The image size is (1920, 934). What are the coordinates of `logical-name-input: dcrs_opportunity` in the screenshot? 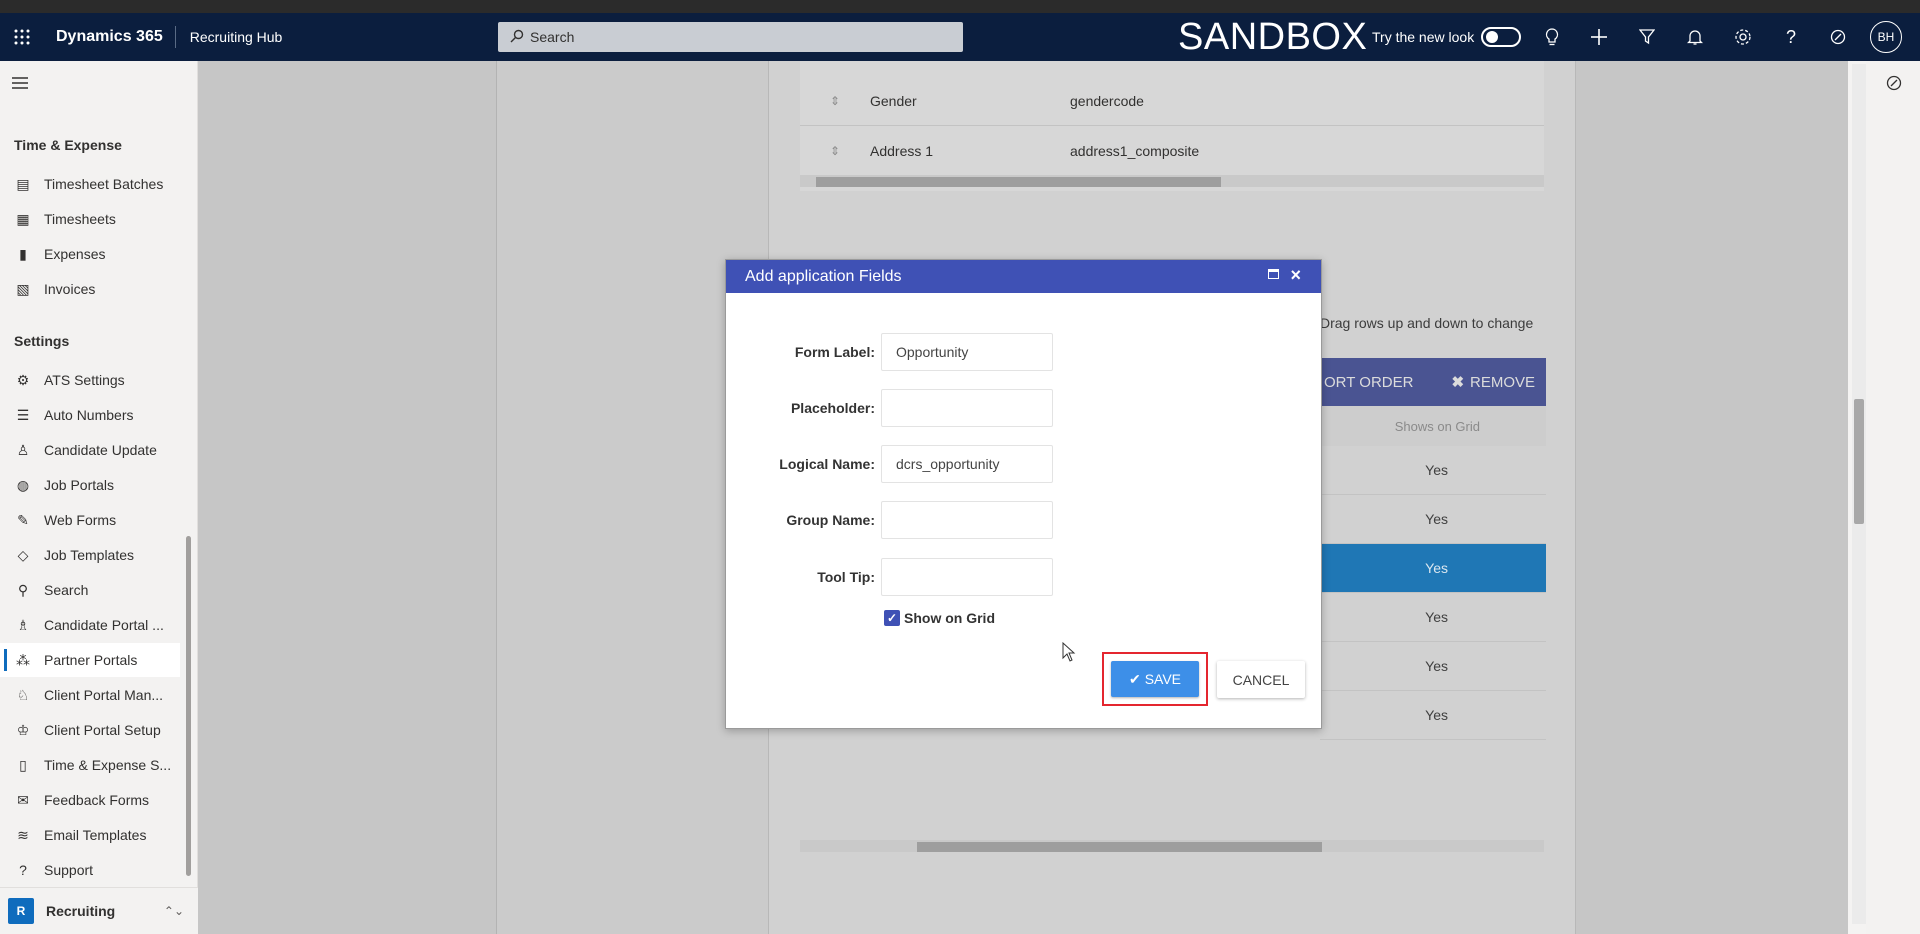 It's located at (967, 464).